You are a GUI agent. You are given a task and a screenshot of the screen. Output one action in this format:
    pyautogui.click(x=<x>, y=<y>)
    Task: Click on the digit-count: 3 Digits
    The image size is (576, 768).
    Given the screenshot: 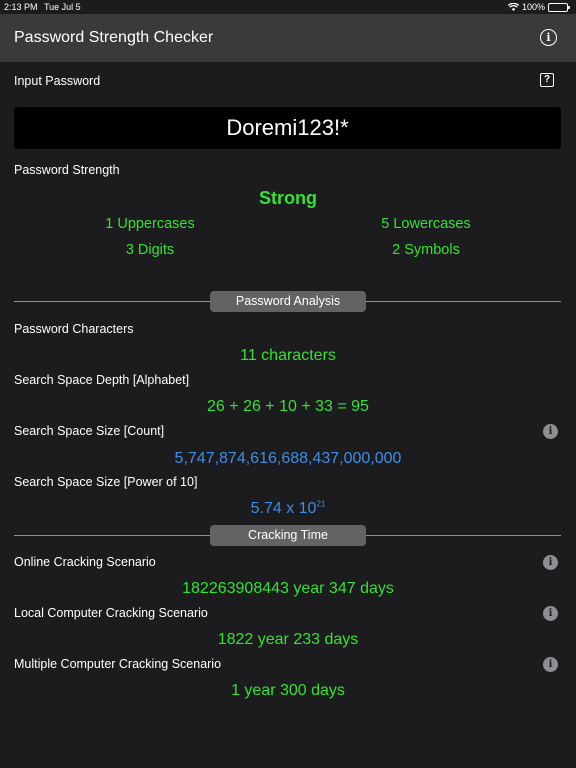 What is the action you would take?
    pyautogui.click(x=150, y=250)
    